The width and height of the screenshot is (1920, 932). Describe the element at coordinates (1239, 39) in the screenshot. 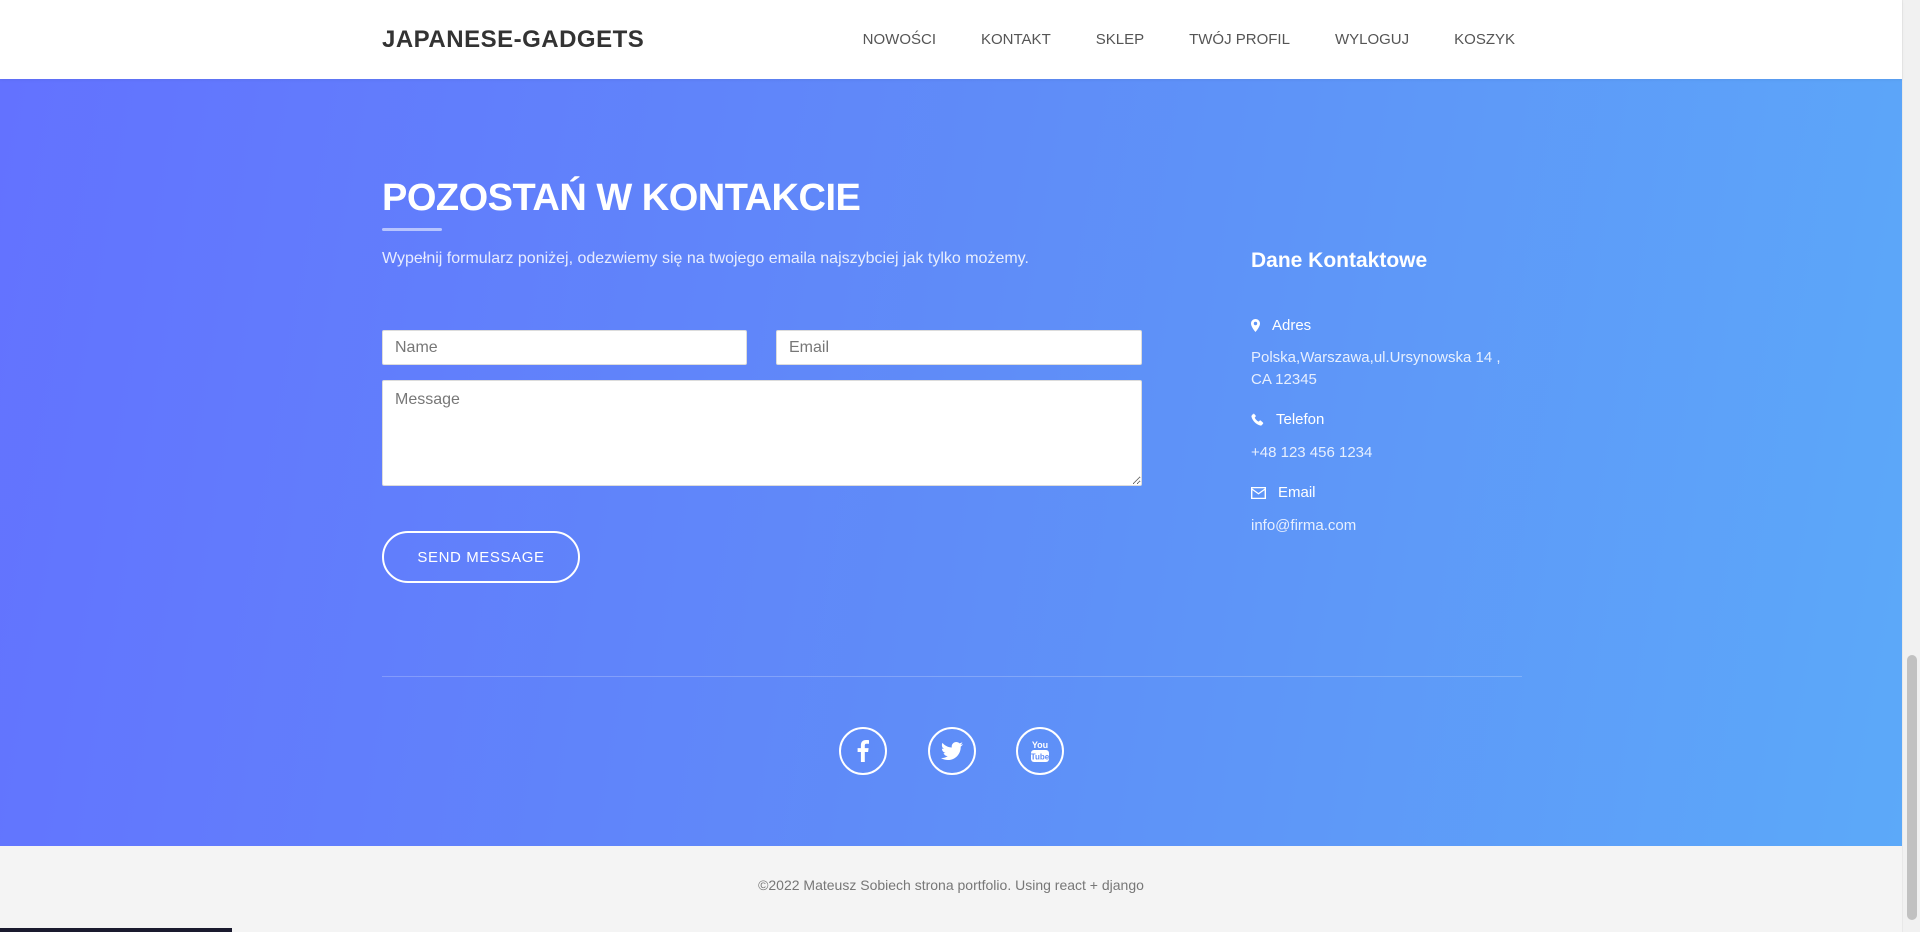

I see `nav-link-twoj-profil: TWÓJ PROFIL` at that location.